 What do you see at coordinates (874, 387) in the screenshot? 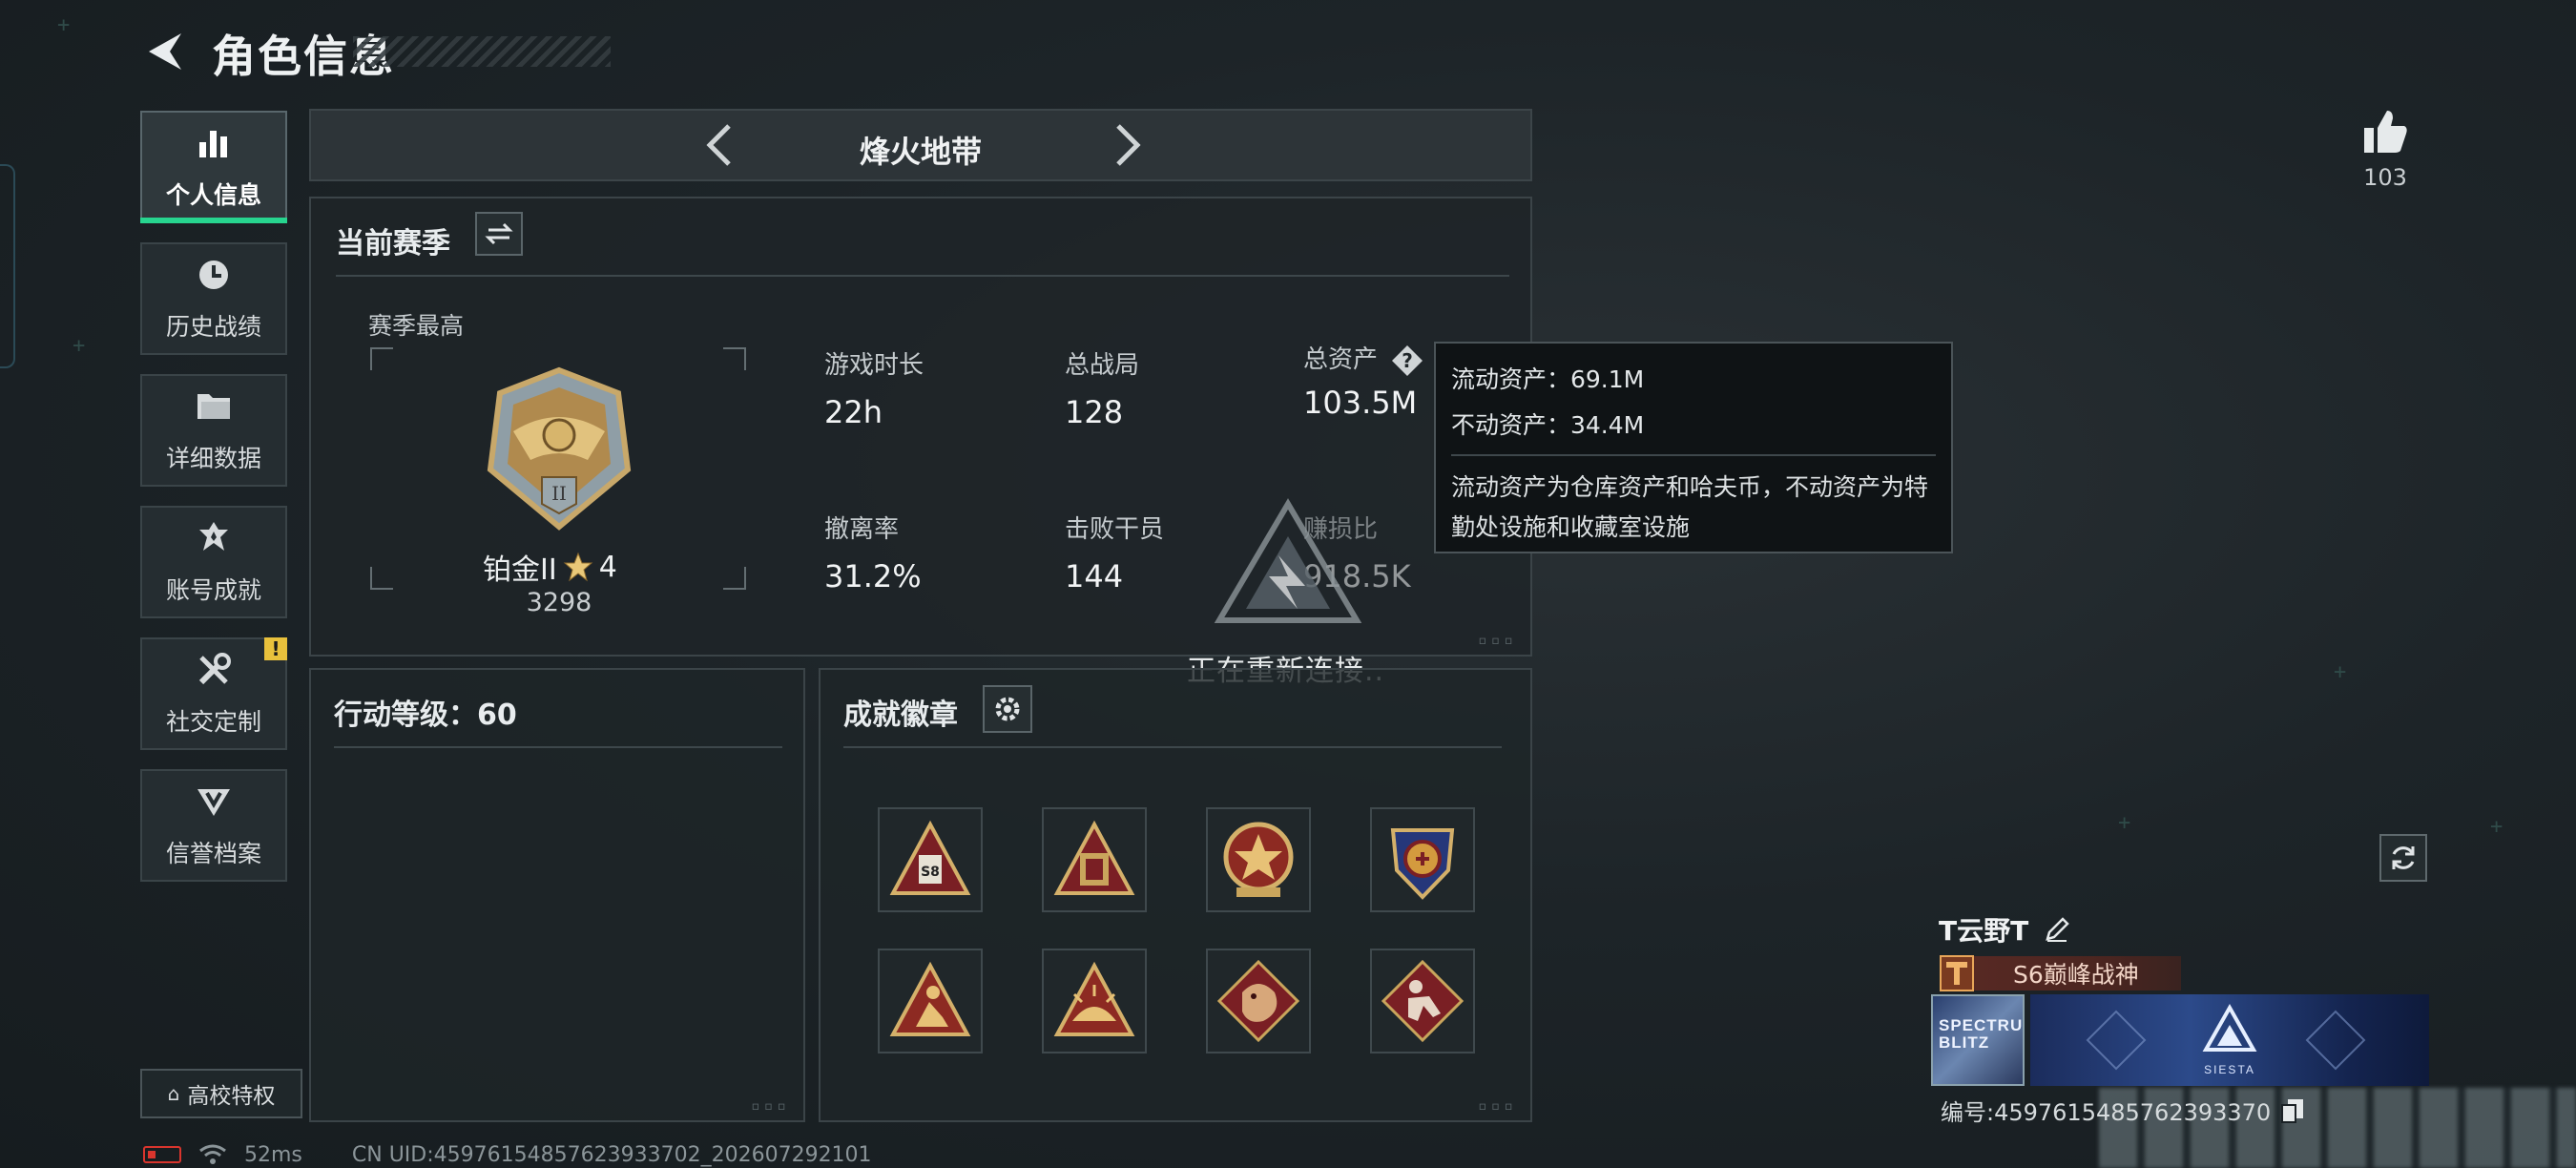
I see `stat-play-time: 游戏时长 22h` at bounding box center [874, 387].